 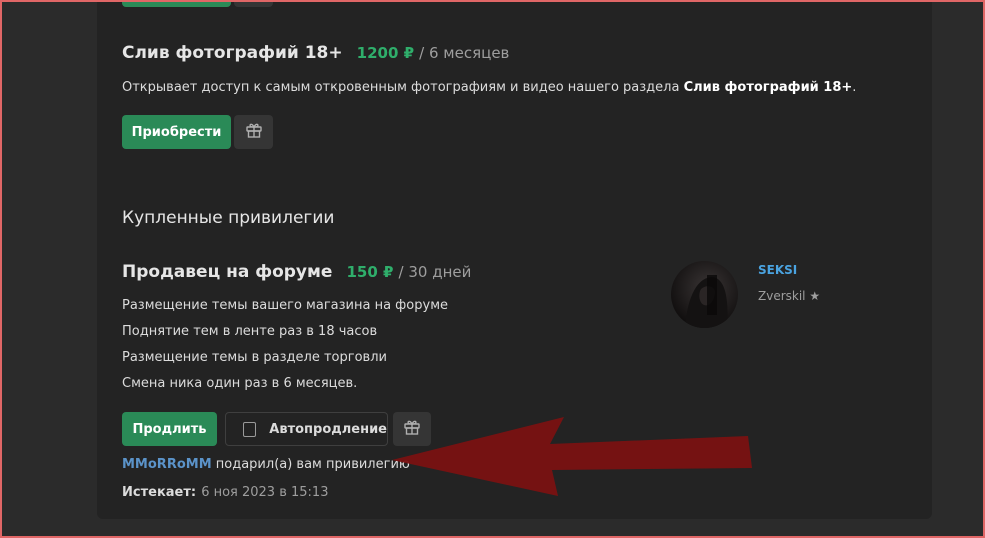 I want to click on seller-name: SEKSI, so click(x=777, y=270).